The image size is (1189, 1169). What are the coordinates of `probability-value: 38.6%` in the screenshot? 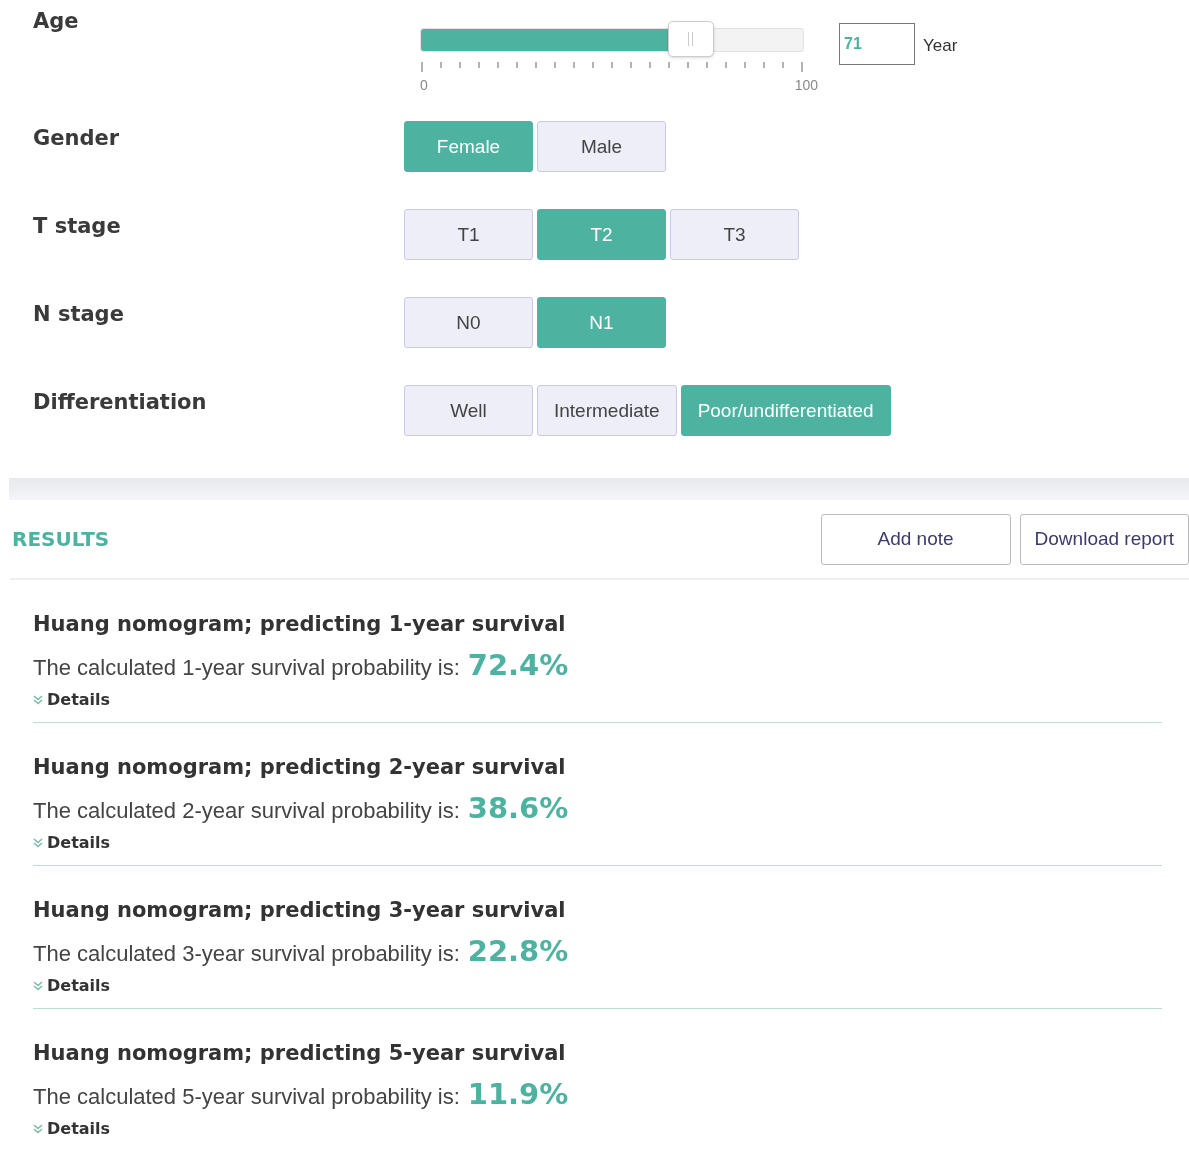 It's located at (518, 808).